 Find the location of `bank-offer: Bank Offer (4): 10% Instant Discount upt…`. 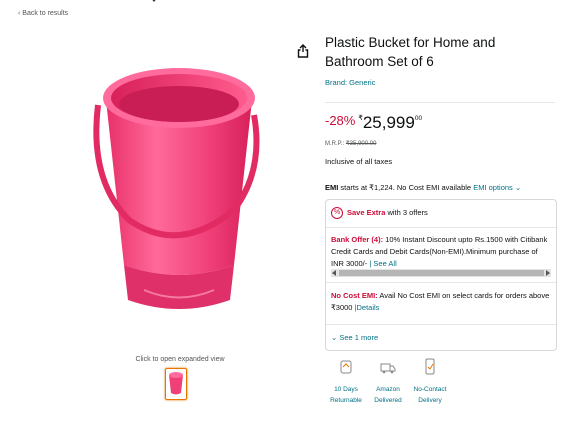

bank-offer: Bank Offer (4): 10% Instant Discount upt… is located at coordinates (441, 252).